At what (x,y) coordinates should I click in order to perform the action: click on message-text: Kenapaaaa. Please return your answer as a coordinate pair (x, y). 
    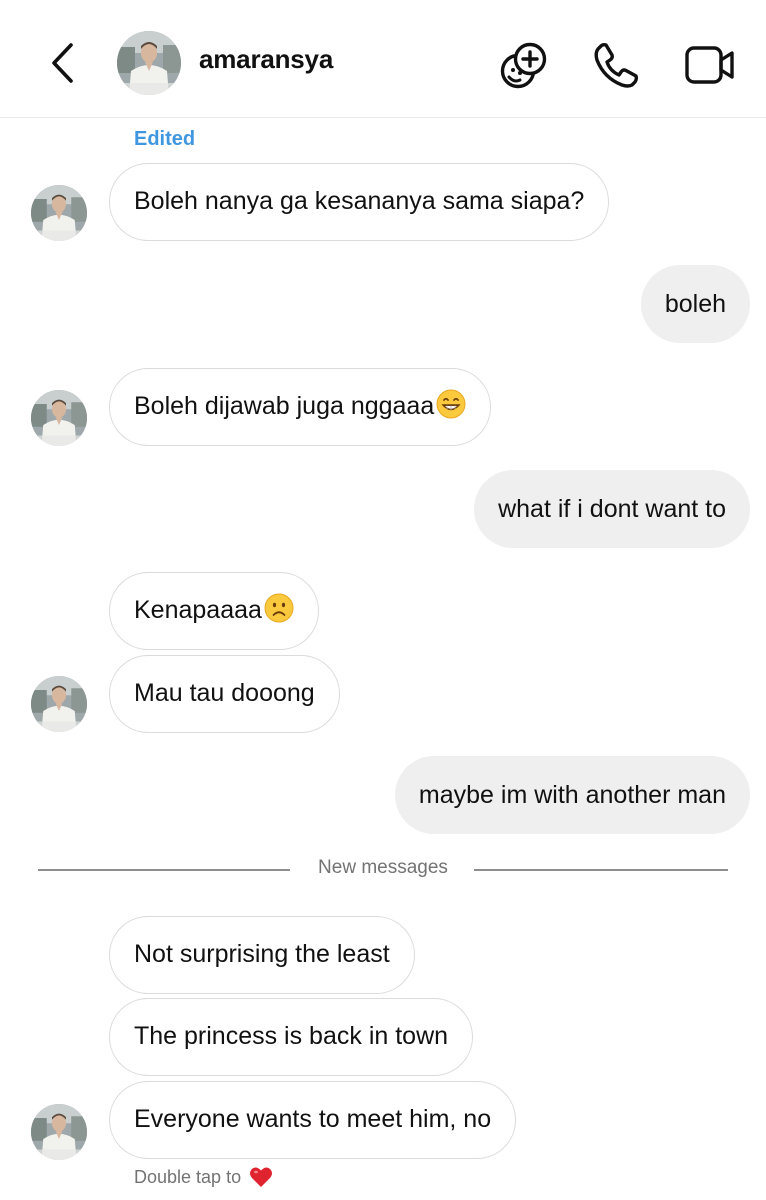
    Looking at the image, I should click on (198, 610).